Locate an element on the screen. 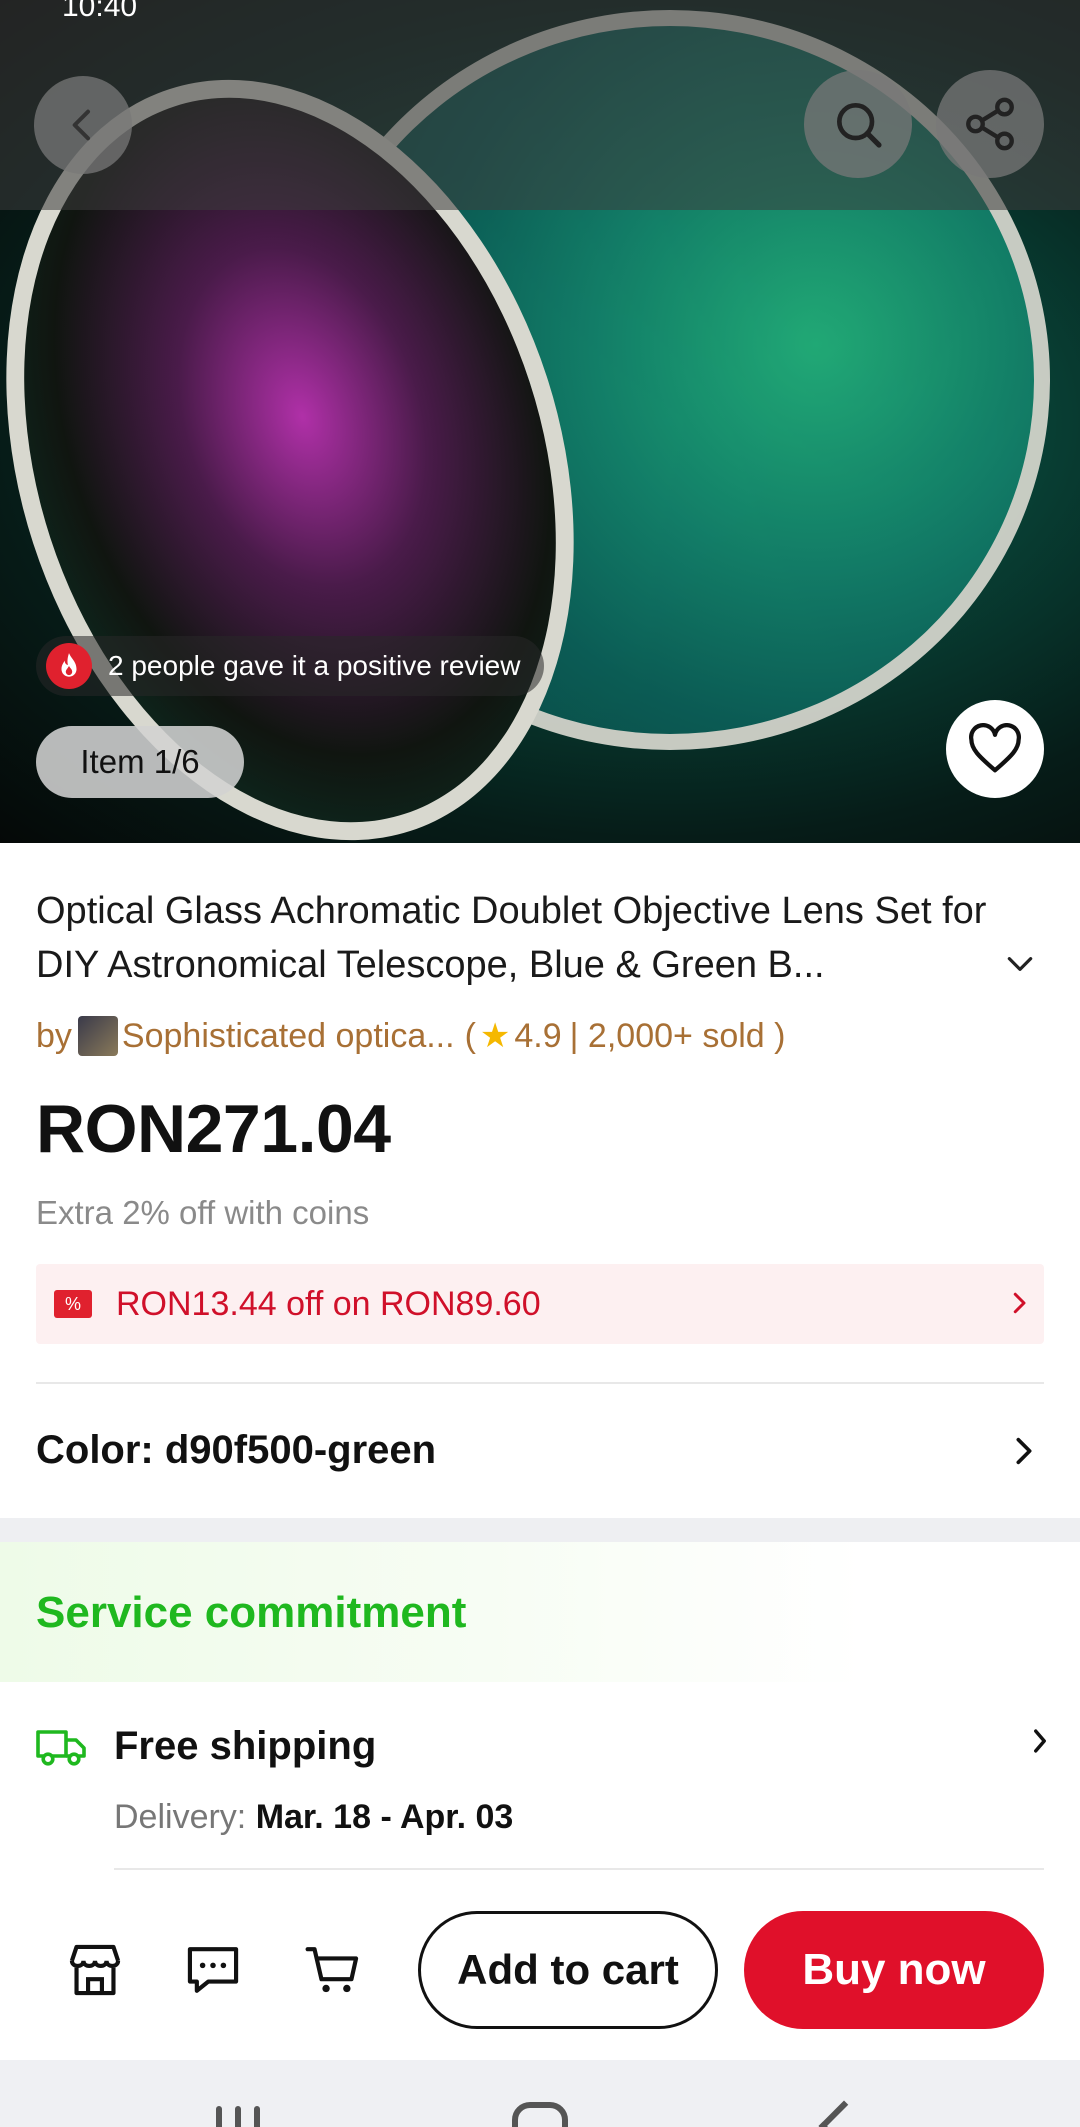 Image resolution: width=1080 pixels, height=2127 pixels. home-button is located at coordinates (540, 2114).